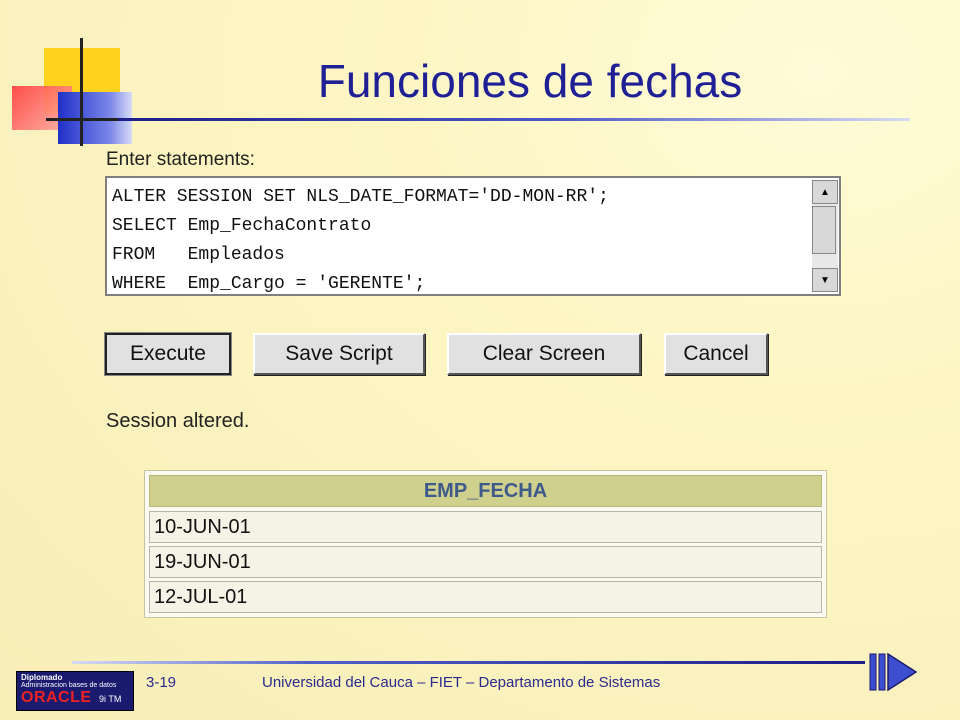 The height and width of the screenshot is (720, 960). What do you see at coordinates (485, 562) in the screenshot?
I see `table-row: 19-JUN-01` at bounding box center [485, 562].